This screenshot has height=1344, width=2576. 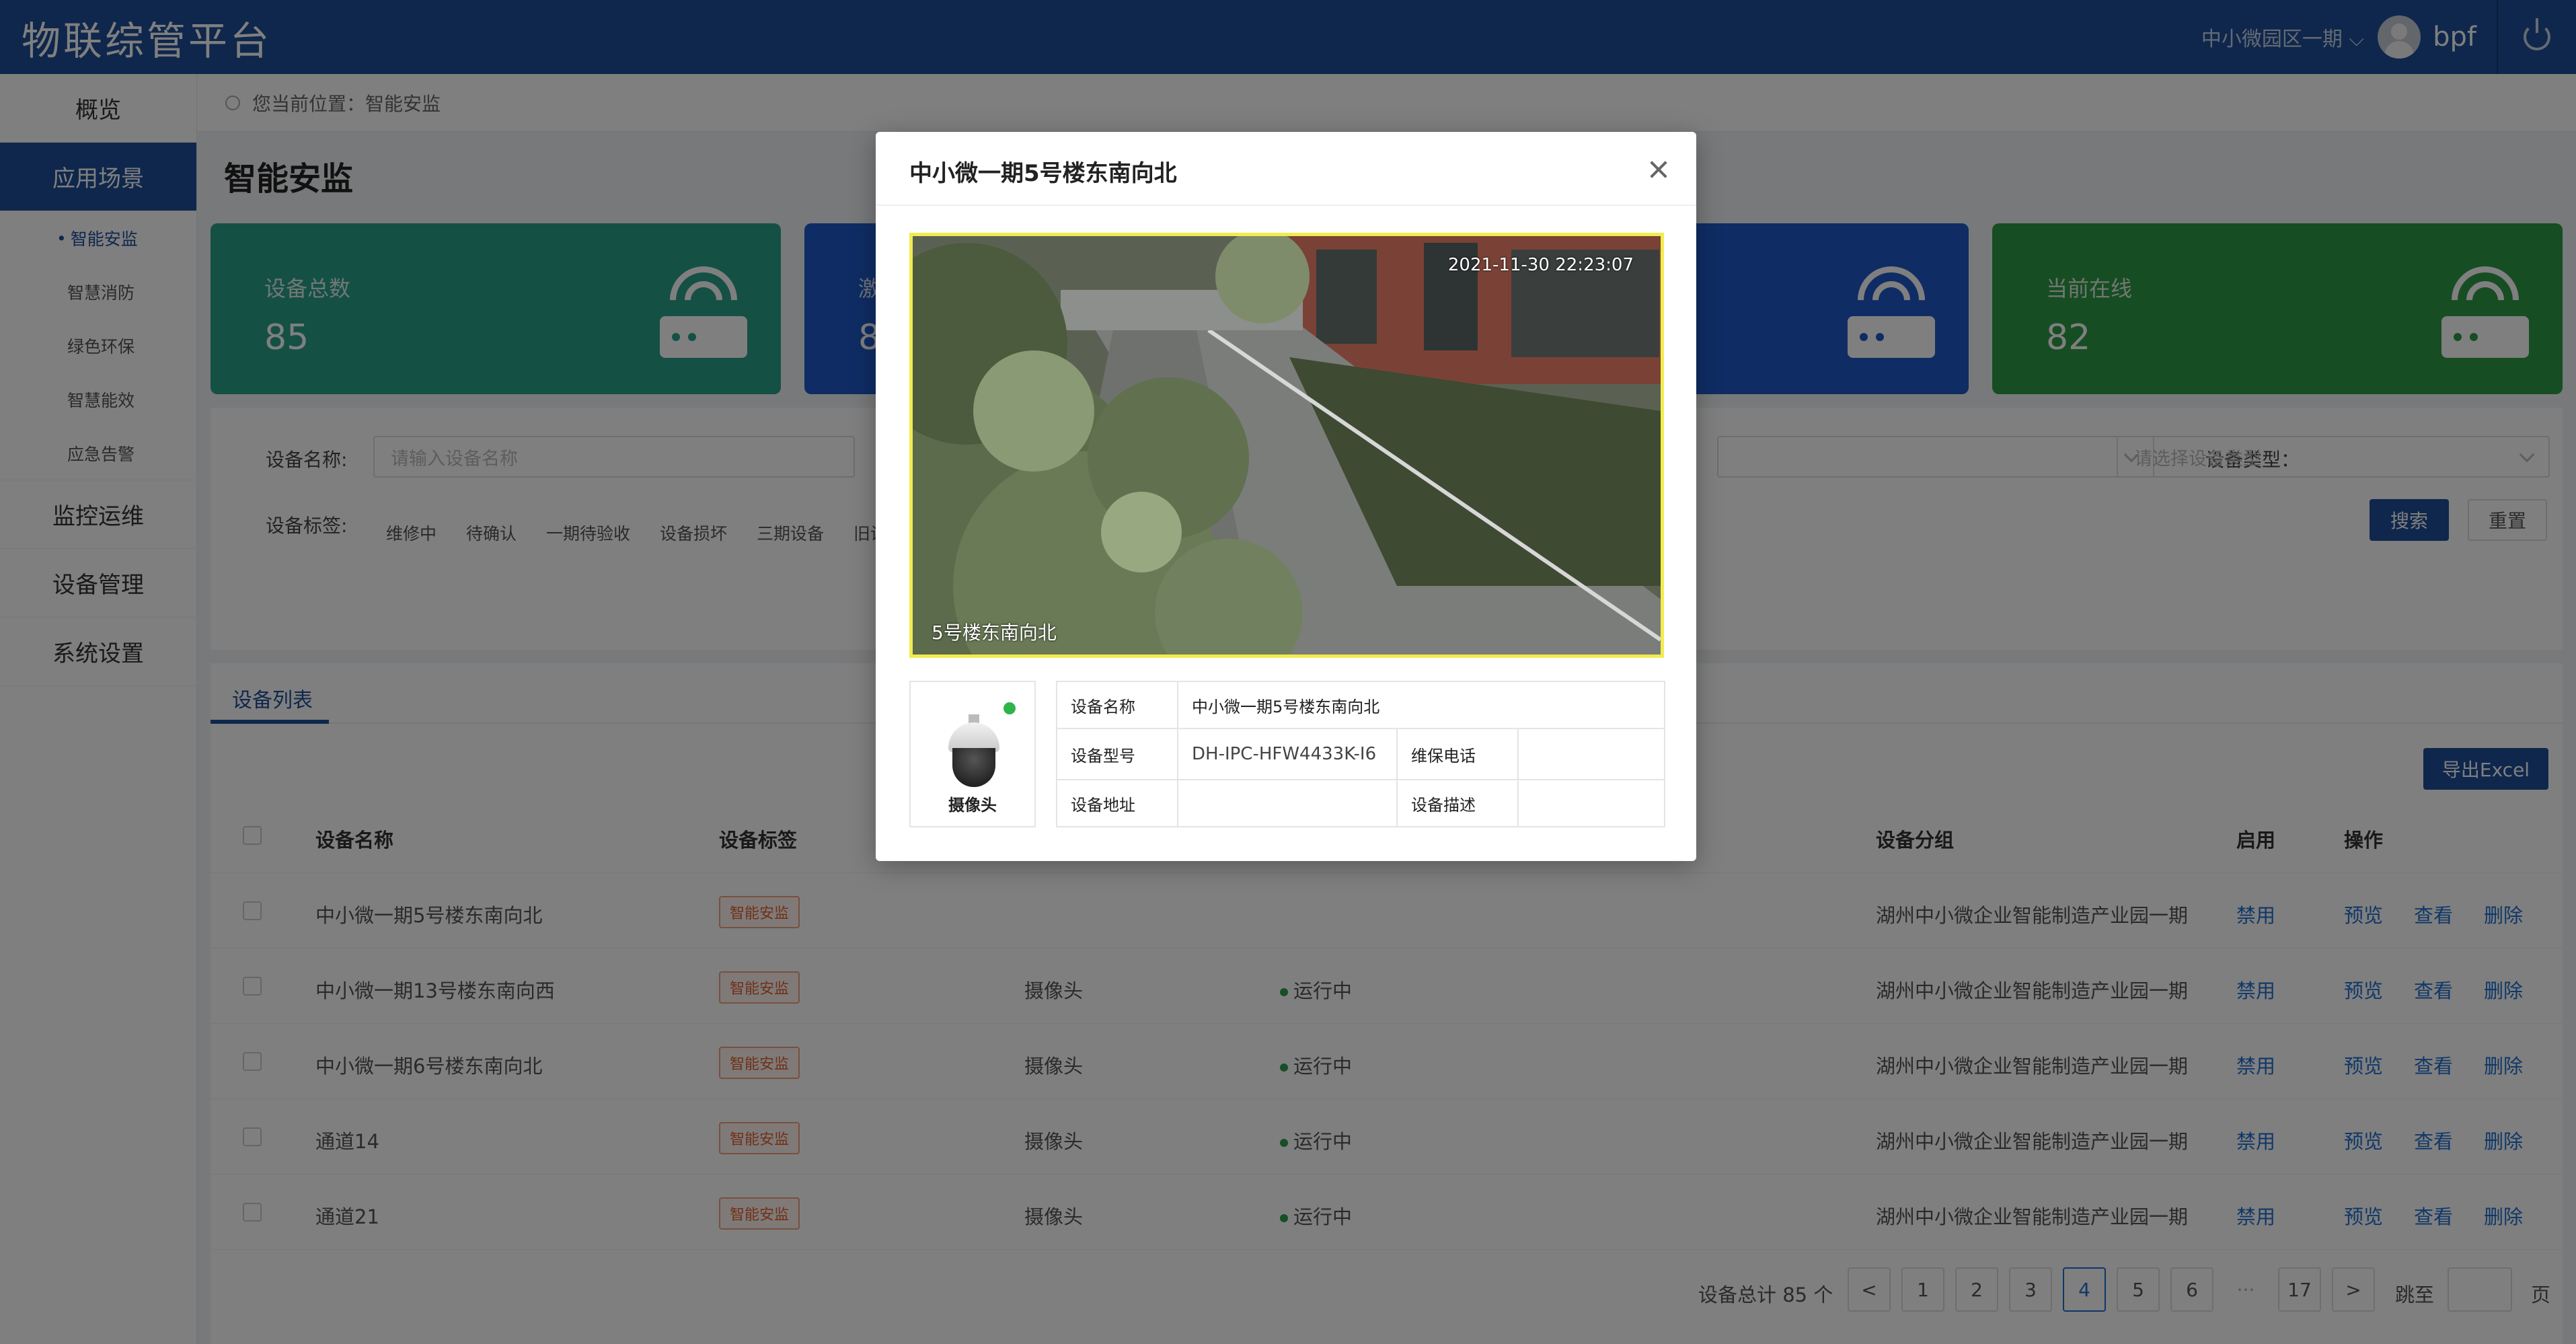 What do you see at coordinates (1043, 173) in the screenshot?
I see `dialog-title: 中小微一期5号楼东南向北` at bounding box center [1043, 173].